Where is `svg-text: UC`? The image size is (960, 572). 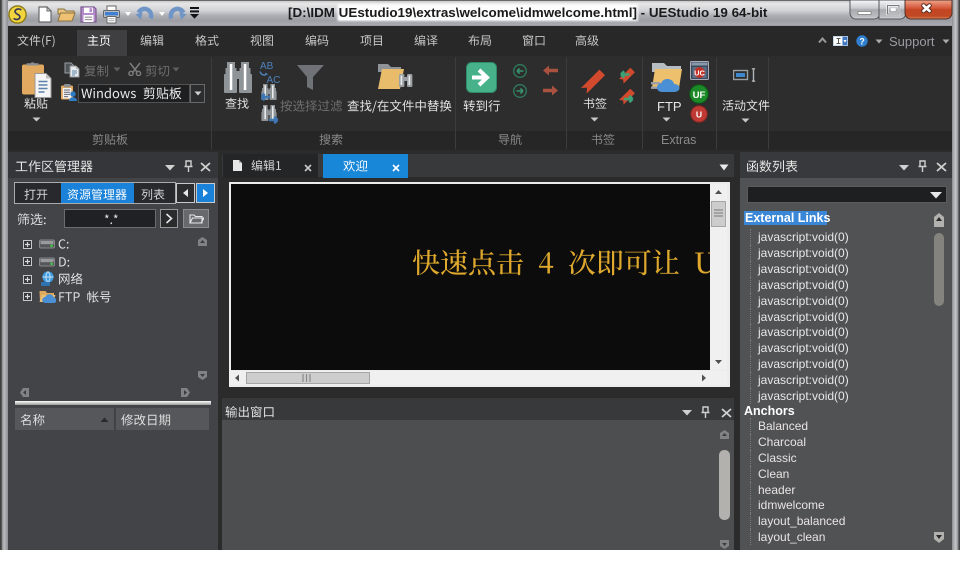
svg-text: UC is located at coordinates (699, 72).